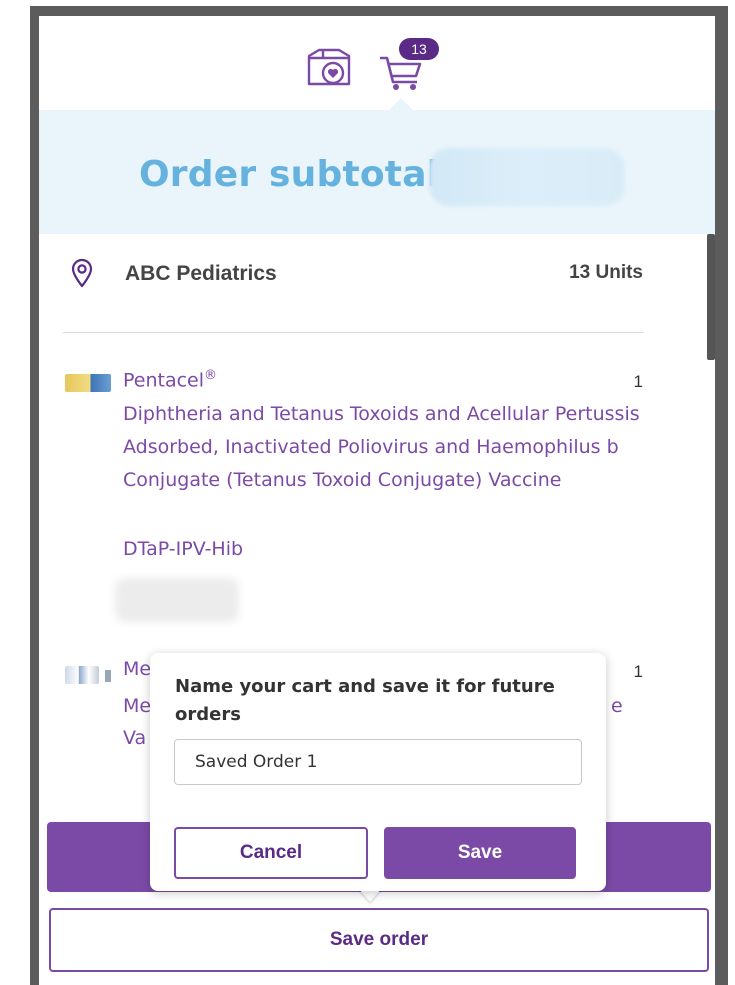  What do you see at coordinates (480, 853) in the screenshot?
I see `save-button: Save` at bounding box center [480, 853].